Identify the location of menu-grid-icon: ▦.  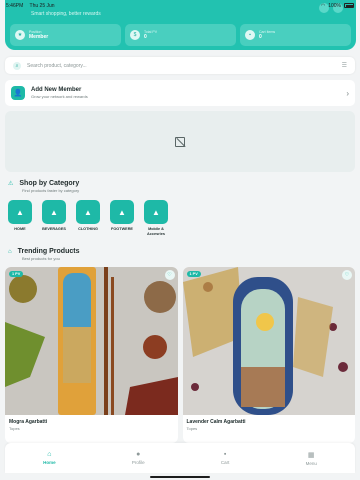
(311, 455).